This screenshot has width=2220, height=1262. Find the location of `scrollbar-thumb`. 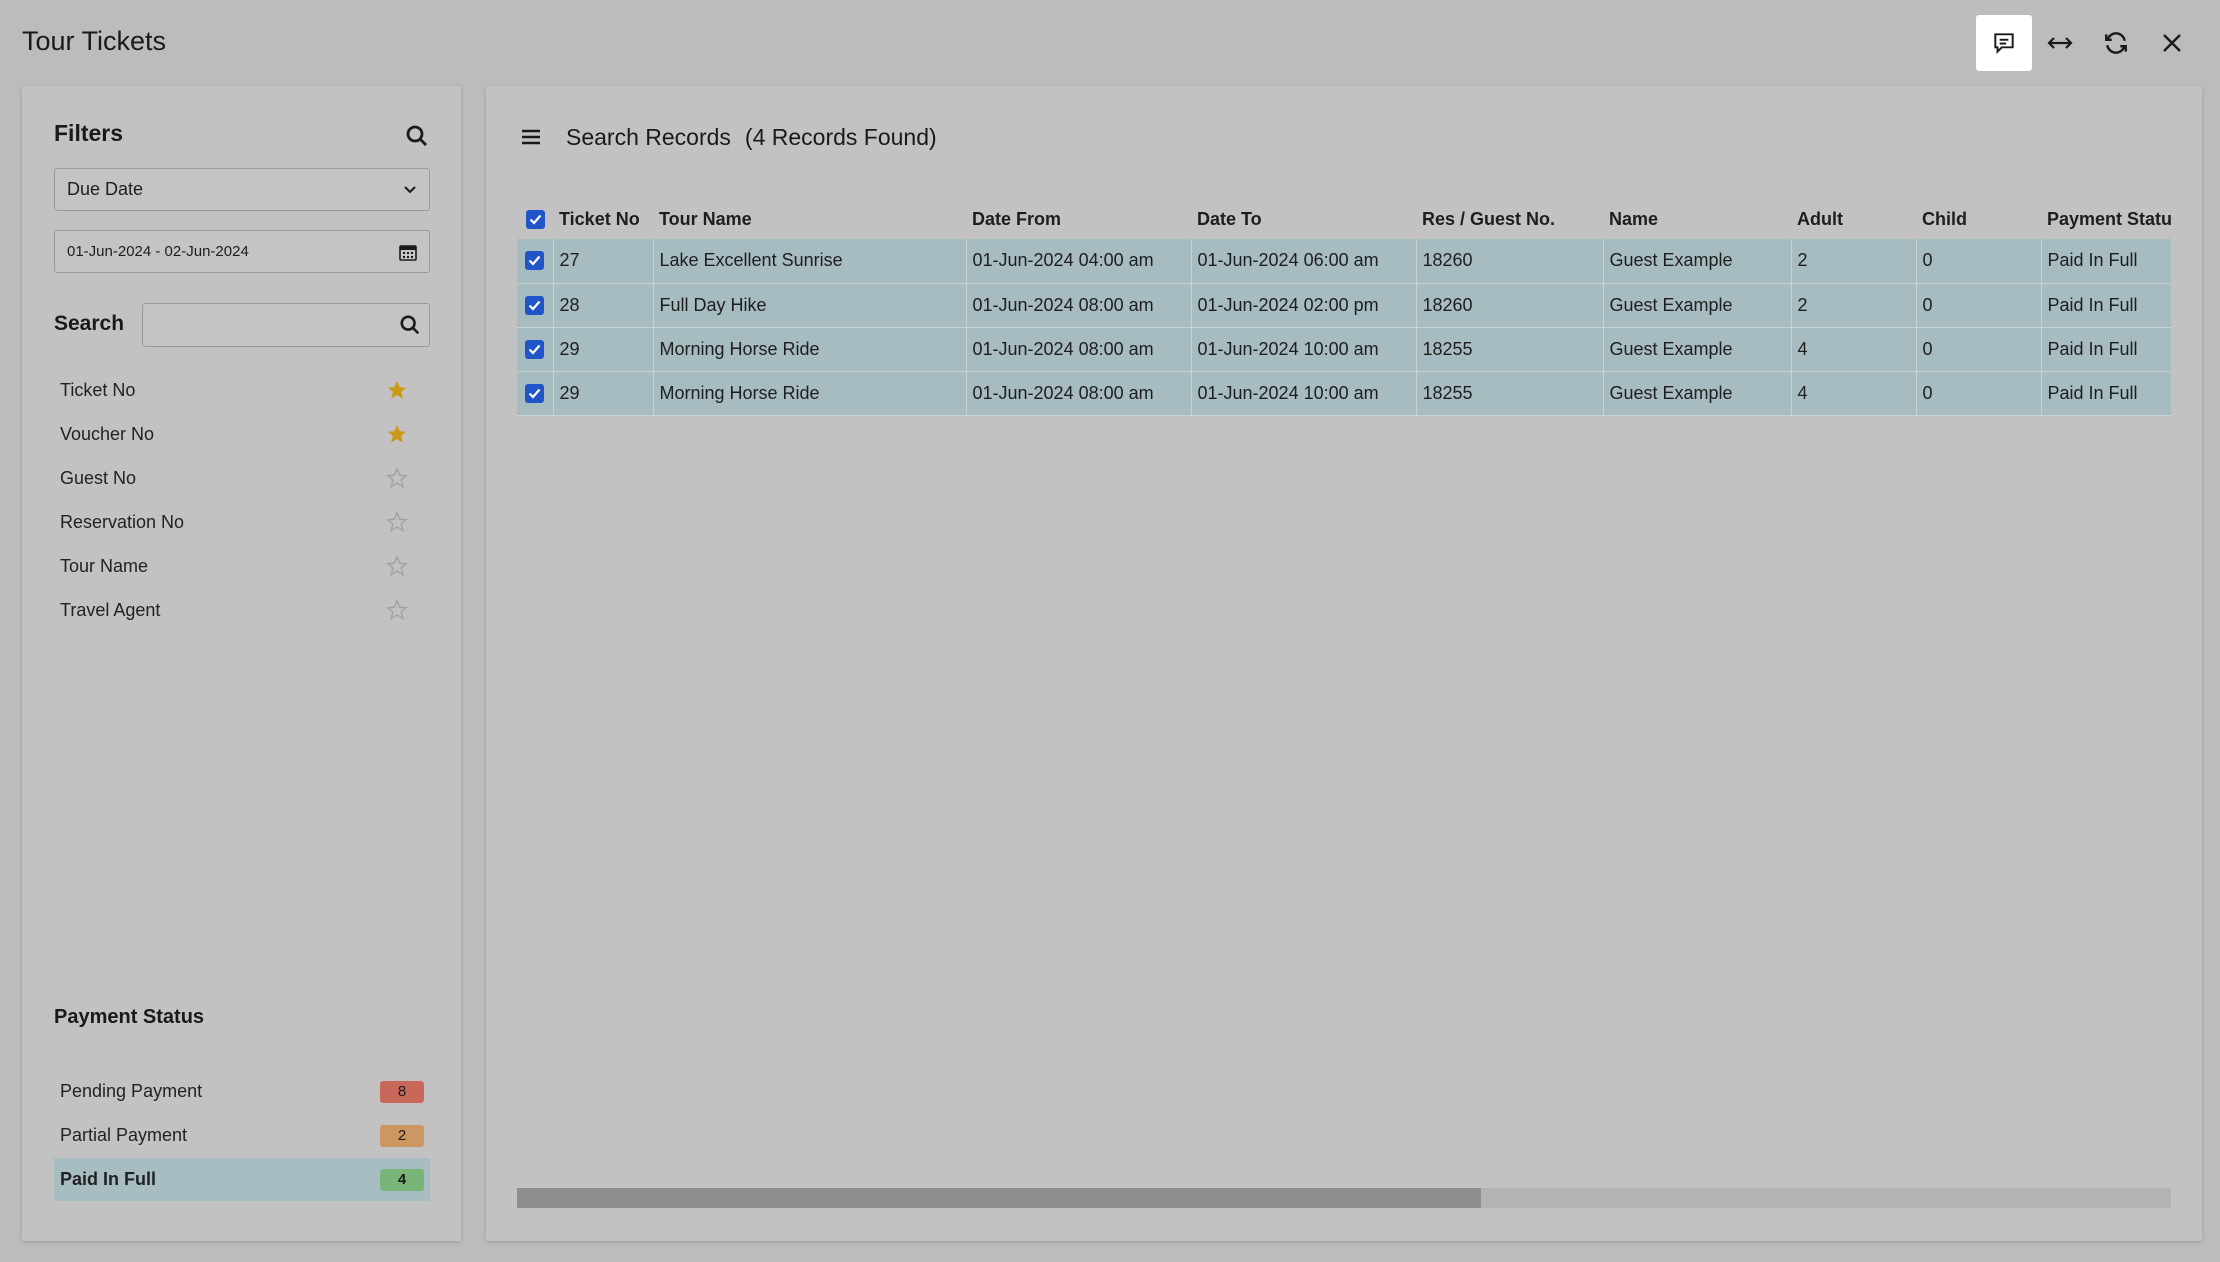

scrollbar-thumb is located at coordinates (999, 1198).